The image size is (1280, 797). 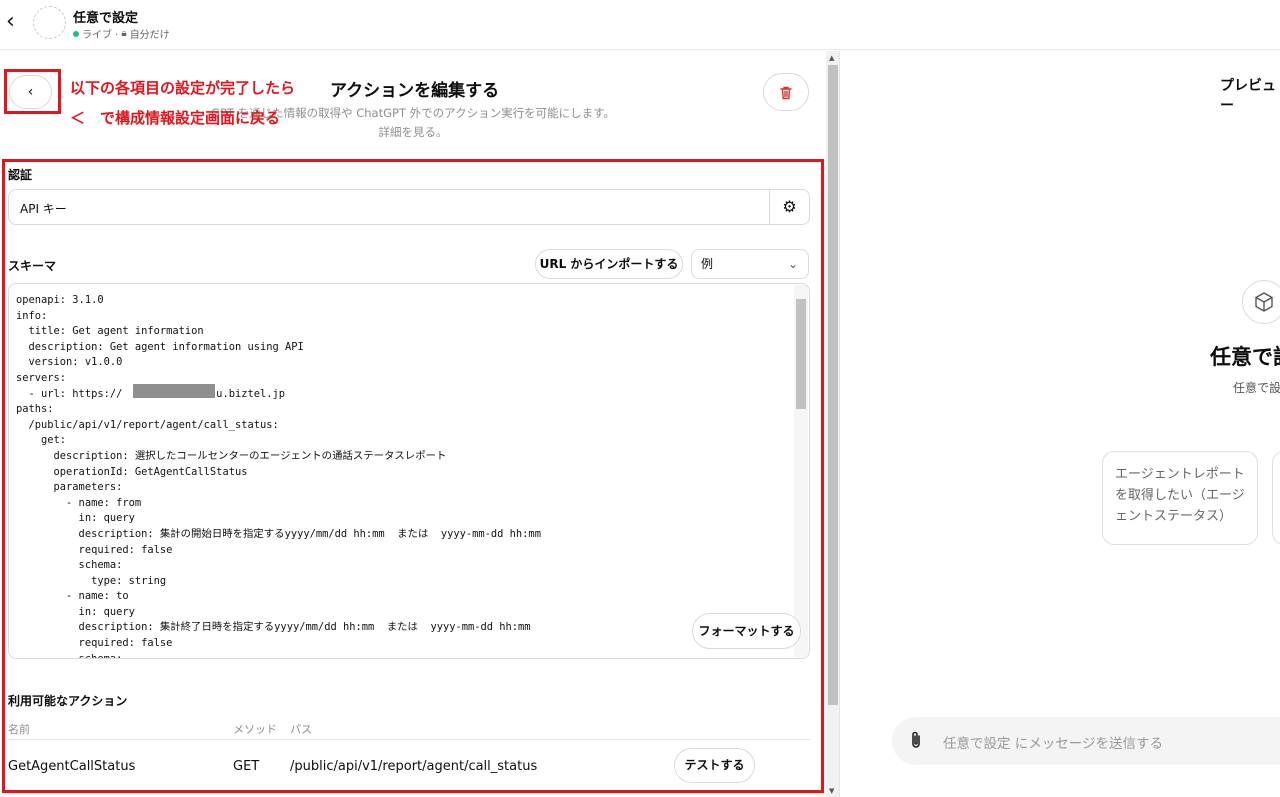 What do you see at coordinates (32, 266) in the screenshot?
I see `schema-label: スキーマ` at bounding box center [32, 266].